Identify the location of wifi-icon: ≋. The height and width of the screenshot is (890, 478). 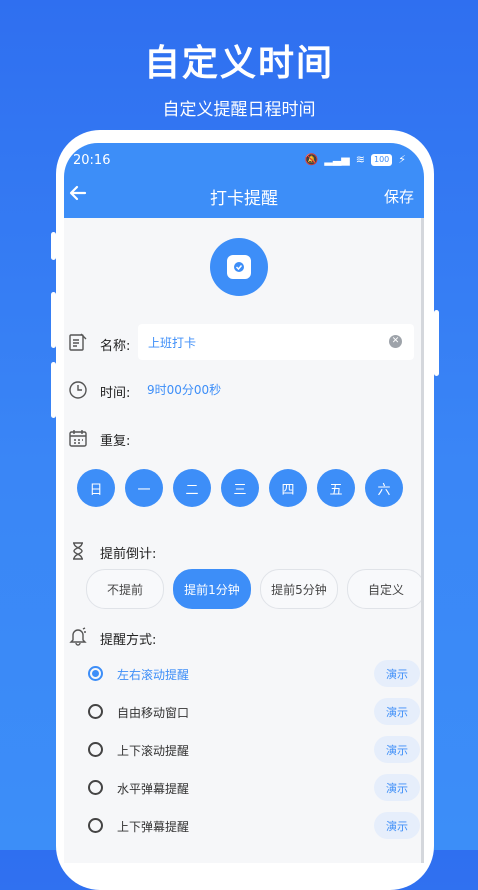
(360, 159).